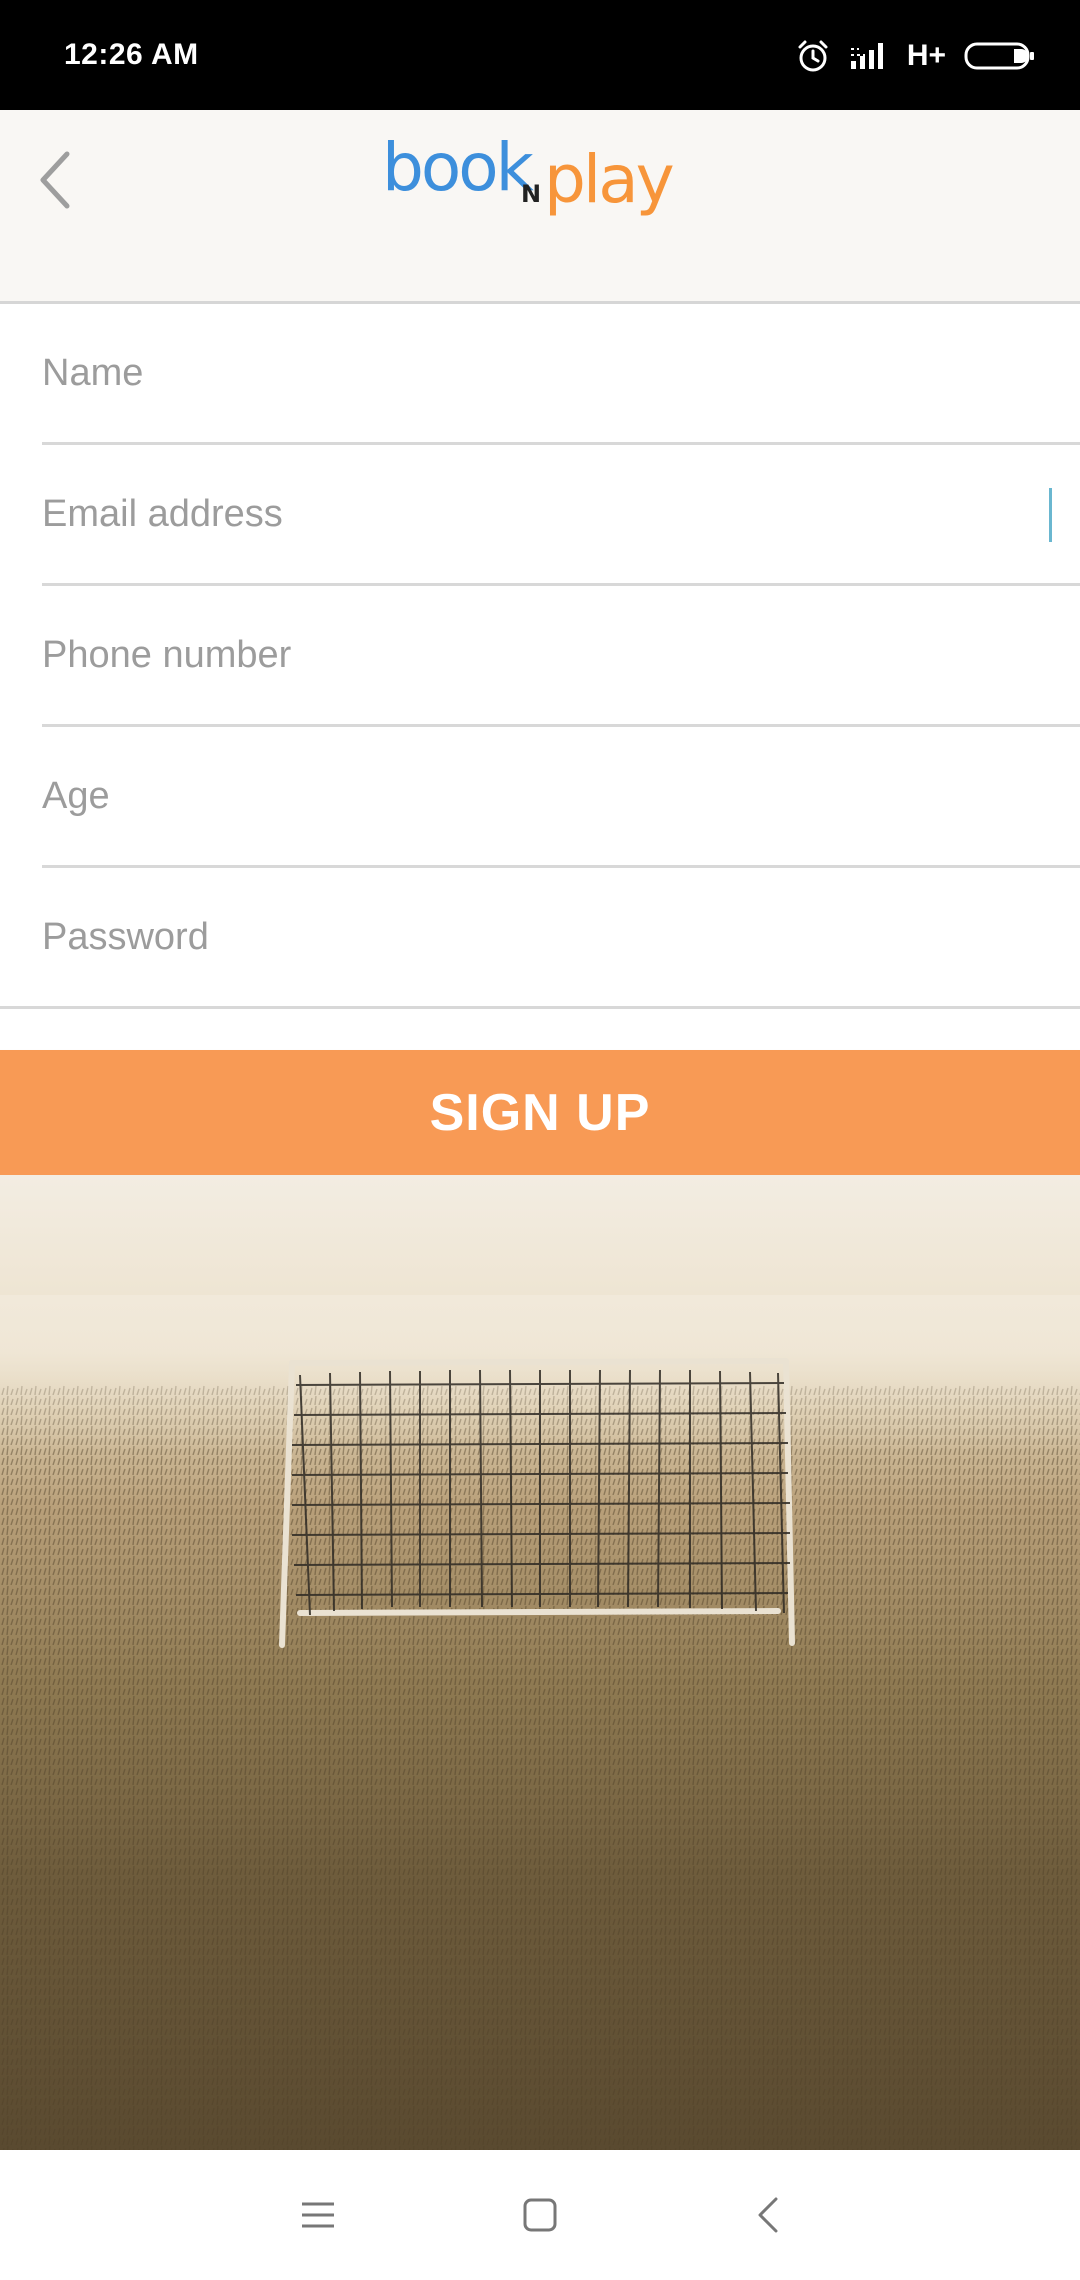  I want to click on system-nav-bar, so click(540, 2215).